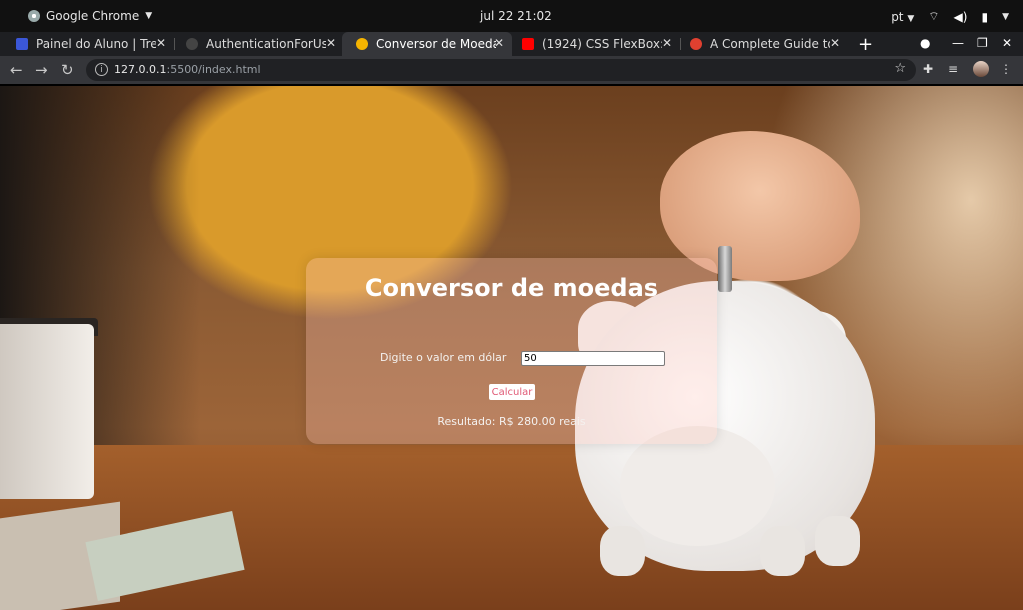  What do you see at coordinates (516, 16) in the screenshot?
I see `clock: jul 22 21:02` at bounding box center [516, 16].